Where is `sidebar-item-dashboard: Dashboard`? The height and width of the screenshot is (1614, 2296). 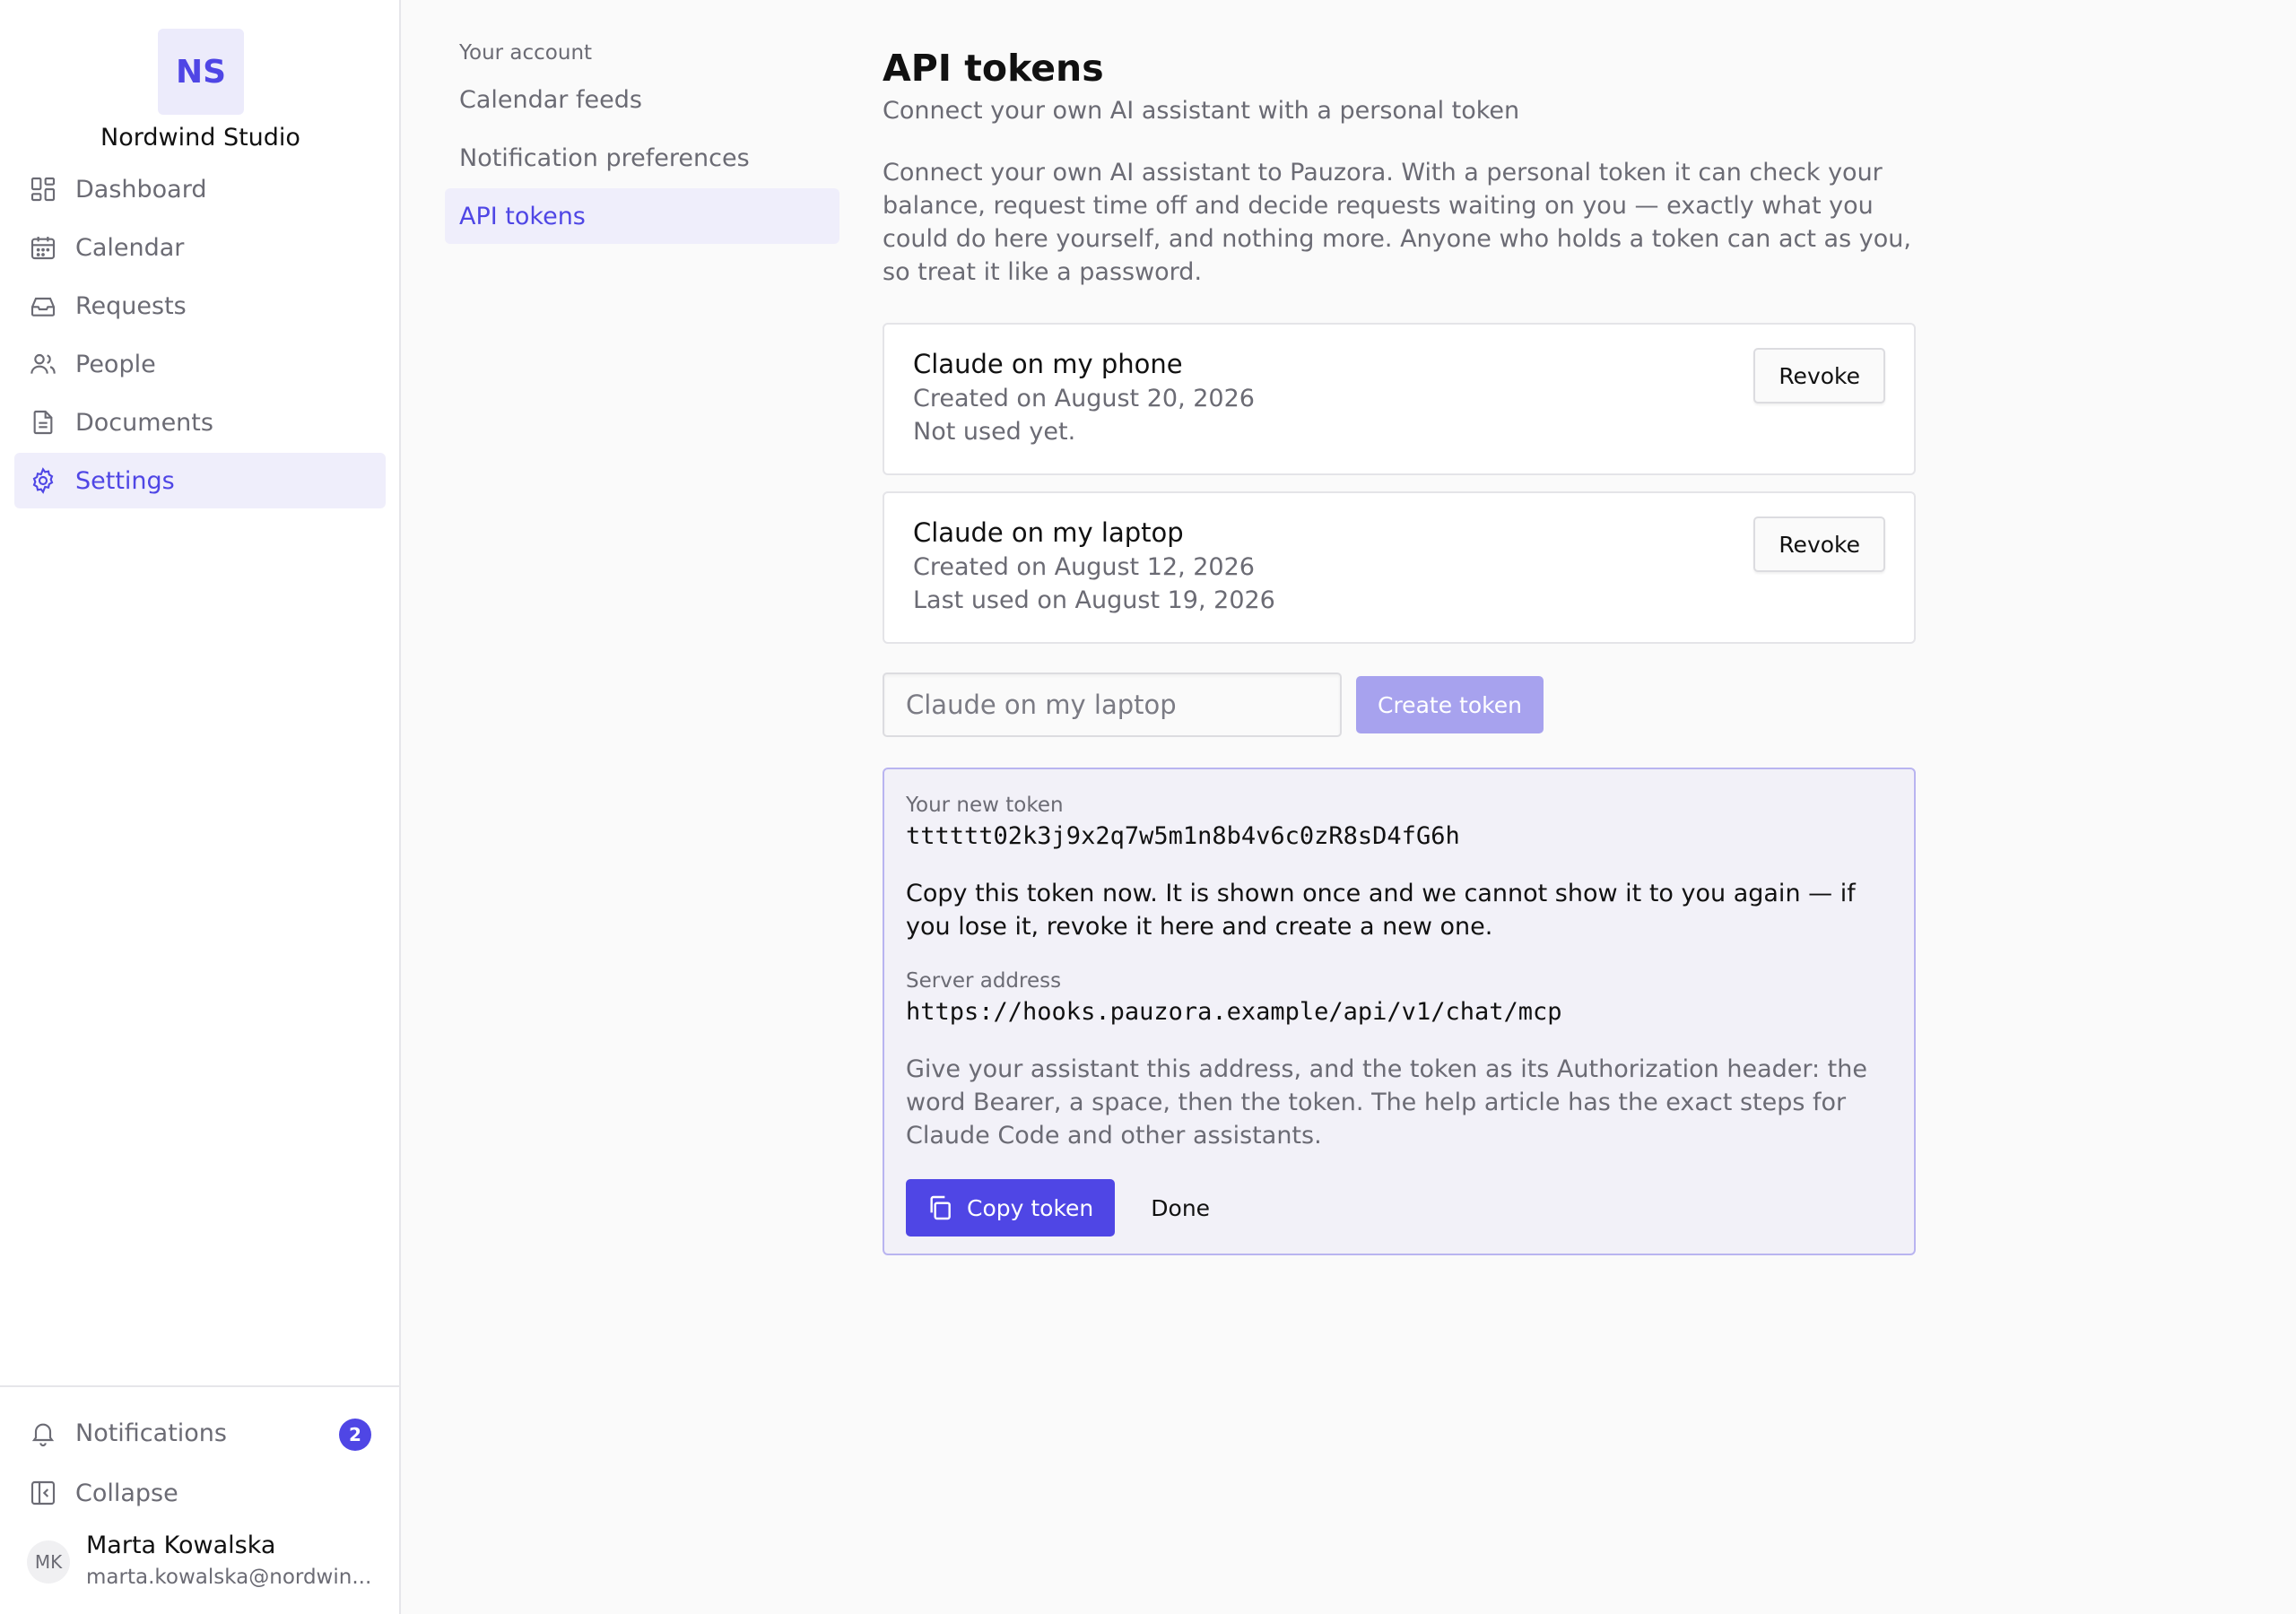
sidebar-item-dashboard: Dashboard is located at coordinates (200, 189).